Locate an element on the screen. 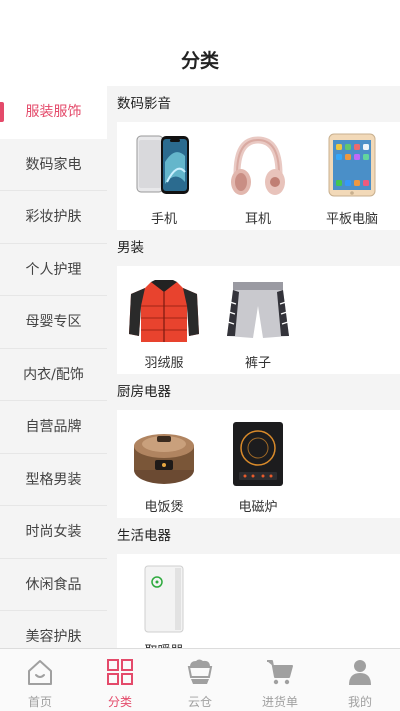 Image resolution: width=400 pixels, height=711 pixels. product-headphones: 耳机 is located at coordinates (258, 176).